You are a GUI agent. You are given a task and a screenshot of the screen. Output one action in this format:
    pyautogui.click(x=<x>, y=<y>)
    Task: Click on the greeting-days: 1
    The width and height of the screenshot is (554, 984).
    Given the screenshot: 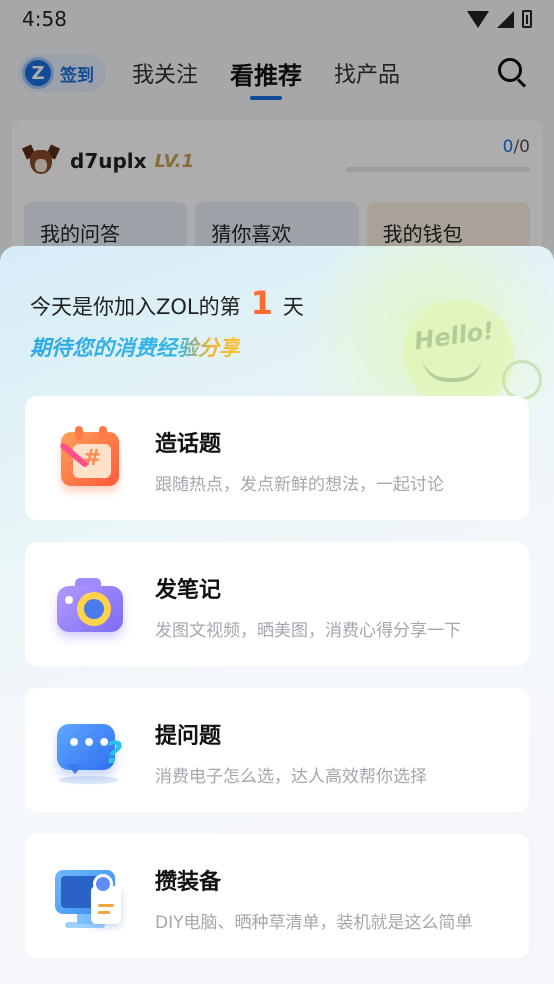 What is the action you would take?
    pyautogui.click(x=261, y=303)
    